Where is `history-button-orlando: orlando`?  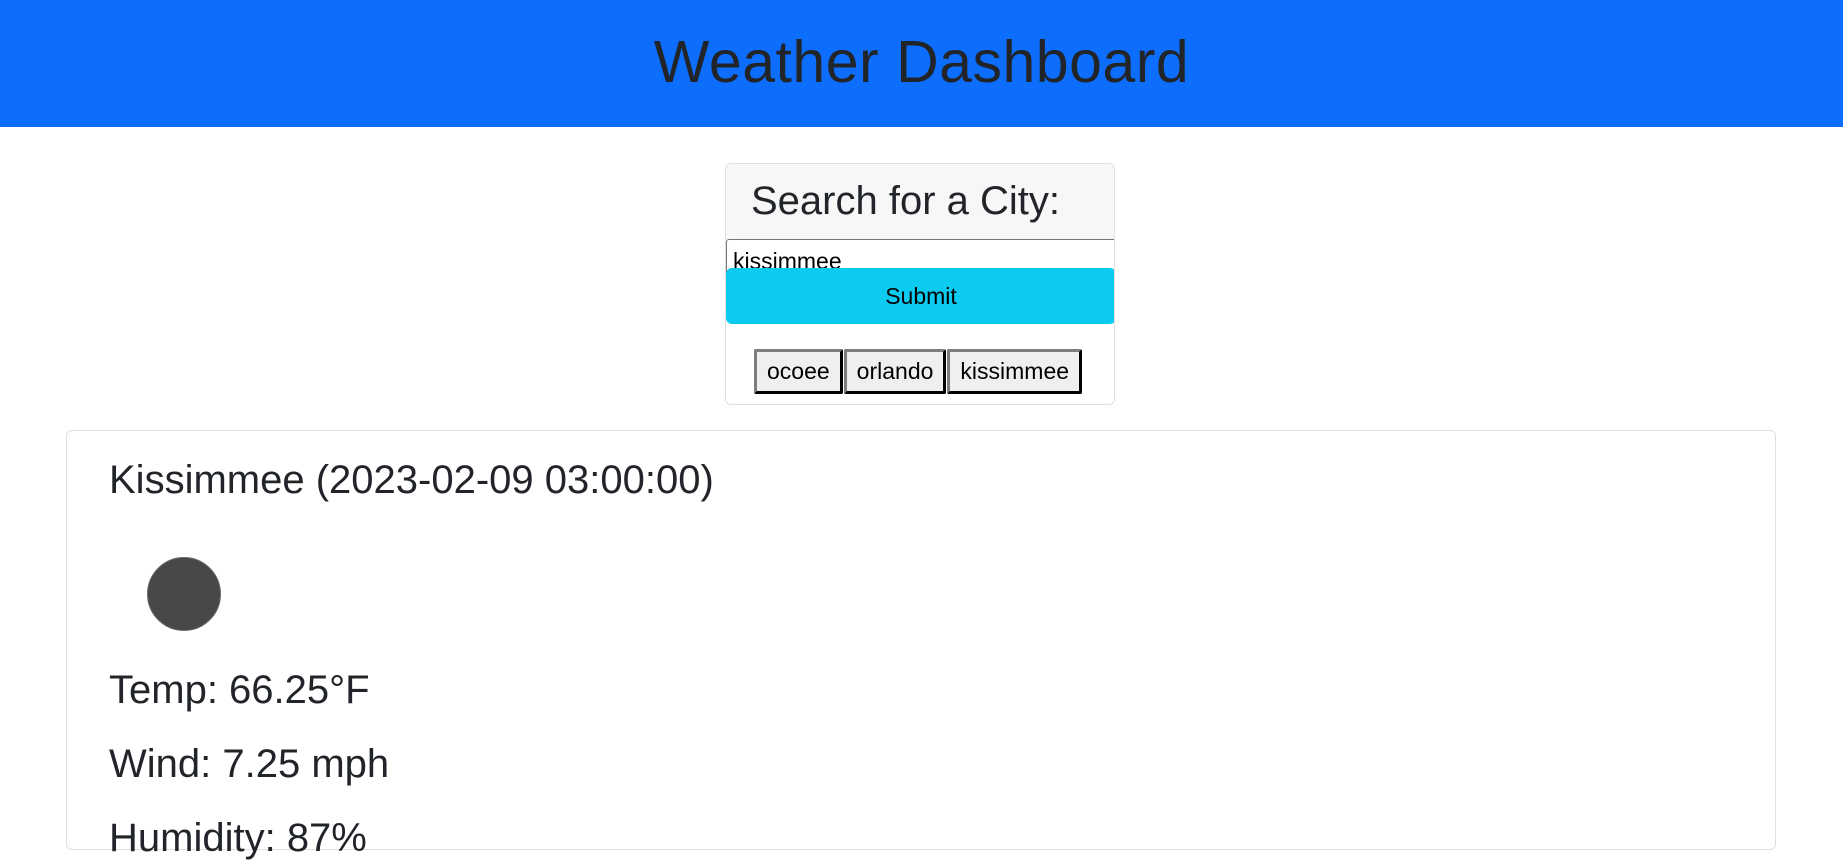
history-button-orlando: orlando is located at coordinates (895, 371).